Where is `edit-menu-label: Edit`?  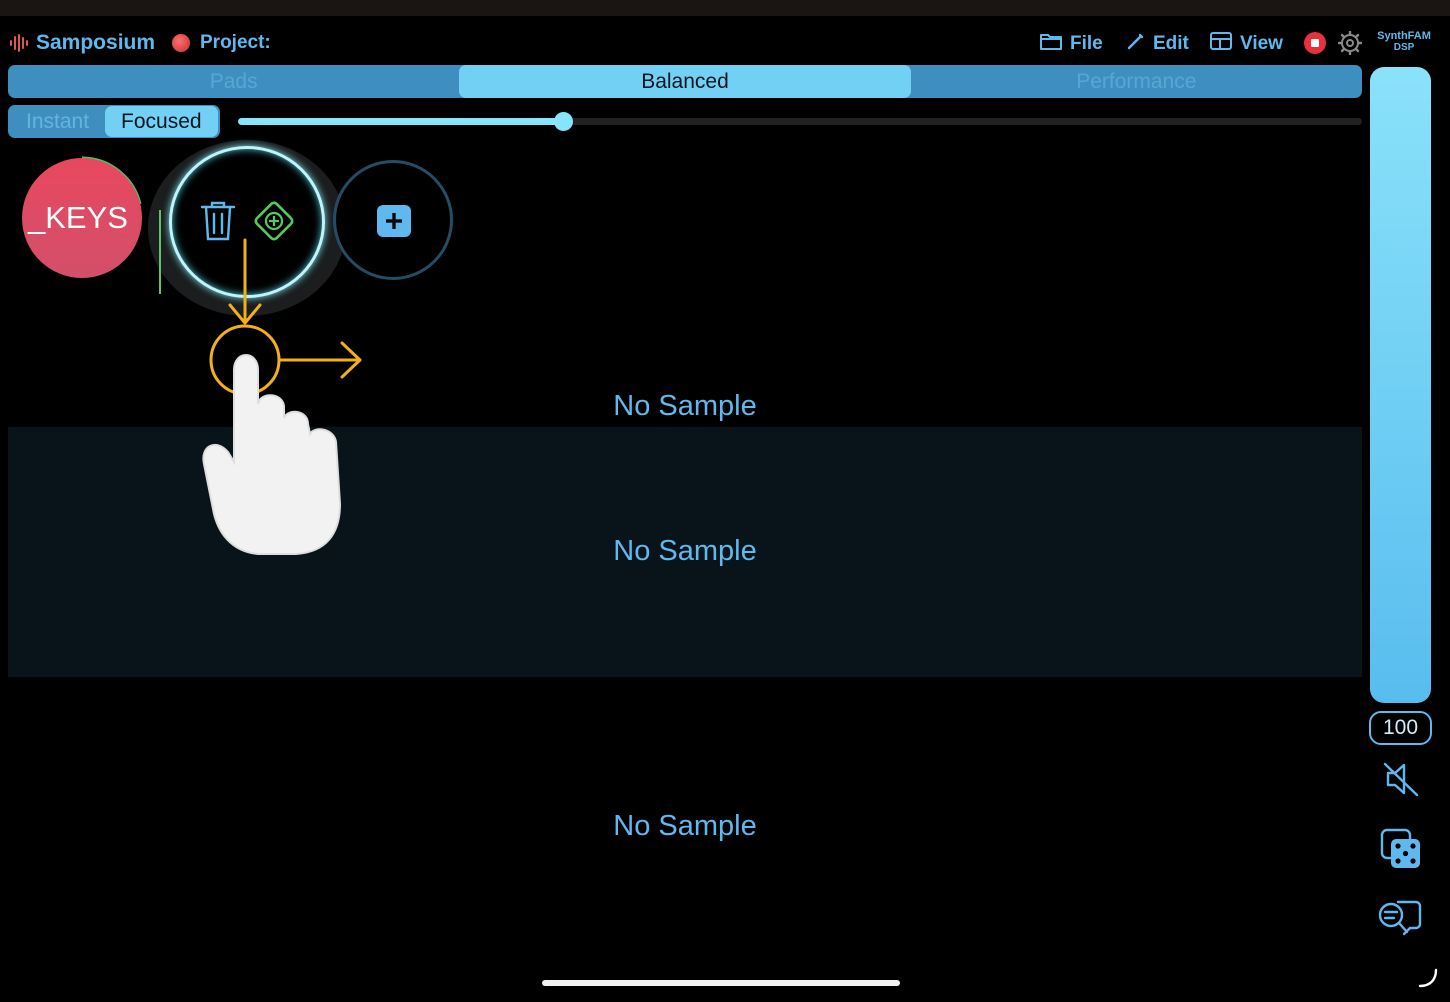
edit-menu-label: Edit is located at coordinates (1171, 43).